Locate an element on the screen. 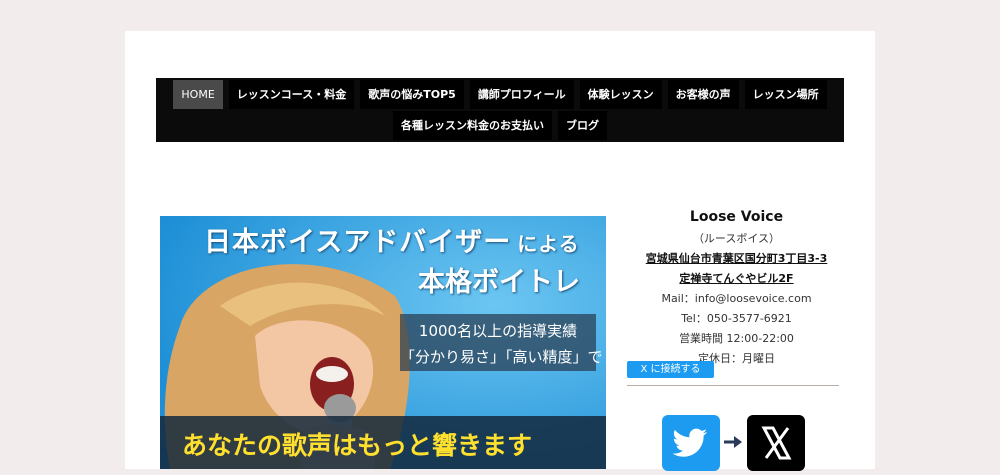 The width and height of the screenshot is (1000, 475). nav-item-home: HOME is located at coordinates (198, 94).